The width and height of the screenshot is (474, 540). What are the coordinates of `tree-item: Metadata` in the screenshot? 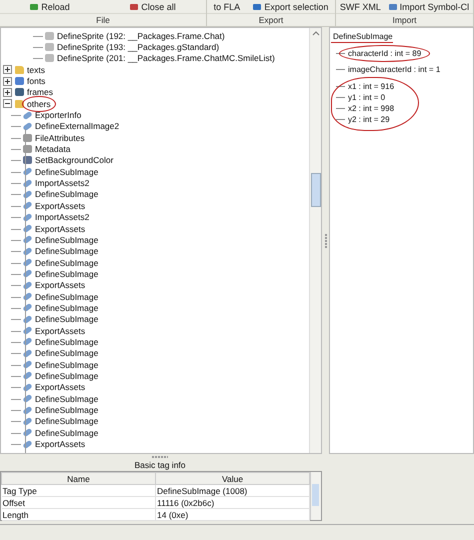 It's located at (52, 149).